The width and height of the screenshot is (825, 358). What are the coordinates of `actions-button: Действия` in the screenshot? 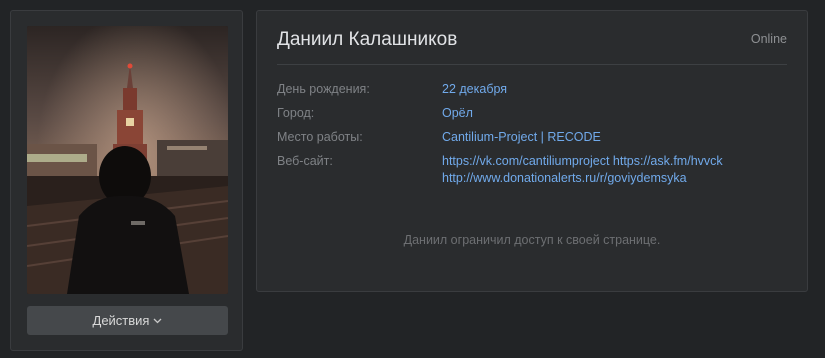 It's located at (127, 320).